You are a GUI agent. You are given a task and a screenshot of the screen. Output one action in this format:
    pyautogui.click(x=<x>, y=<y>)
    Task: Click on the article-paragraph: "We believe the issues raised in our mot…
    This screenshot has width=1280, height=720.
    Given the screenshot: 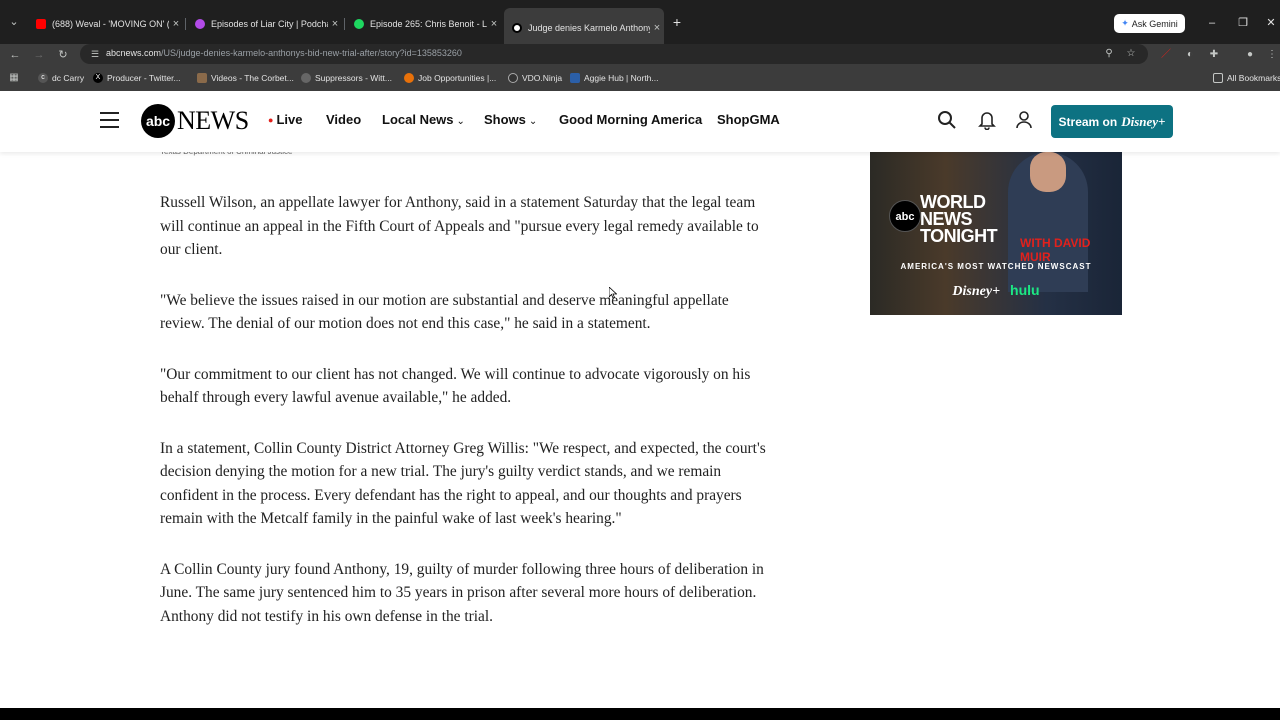 What is the action you would take?
    pyautogui.click(x=444, y=312)
    